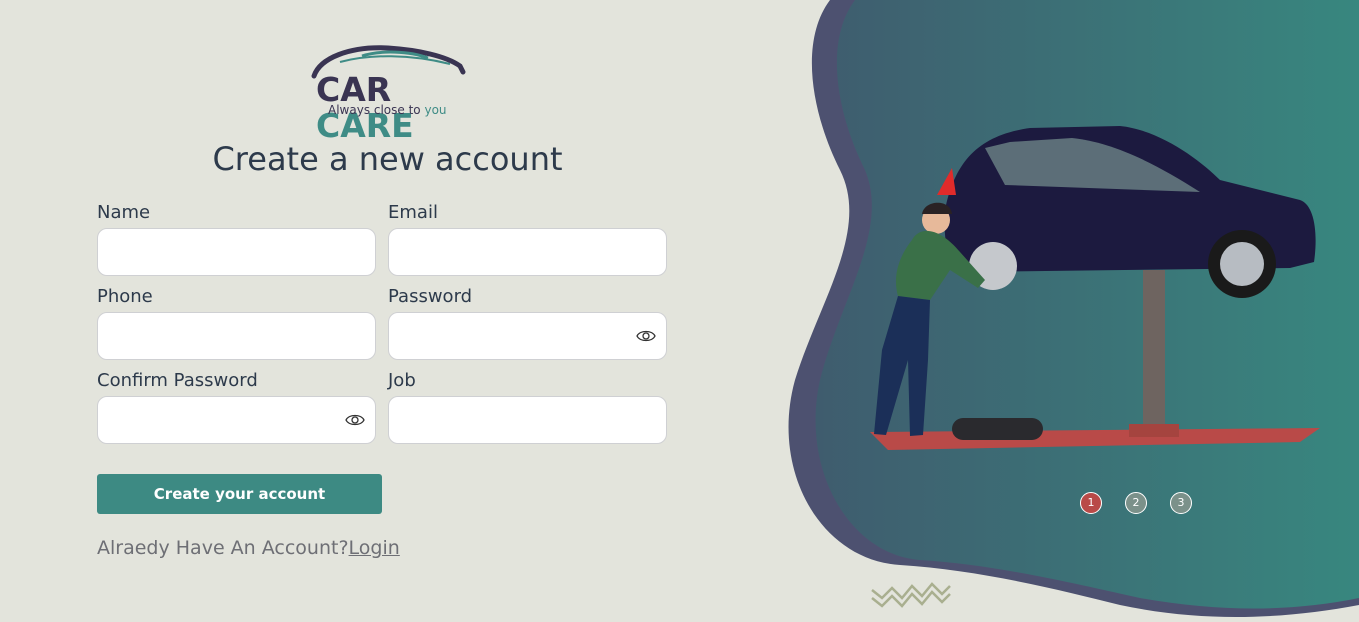 This screenshot has width=1359, height=622. What do you see at coordinates (387, 159) in the screenshot?
I see `page-title: Create a new account` at bounding box center [387, 159].